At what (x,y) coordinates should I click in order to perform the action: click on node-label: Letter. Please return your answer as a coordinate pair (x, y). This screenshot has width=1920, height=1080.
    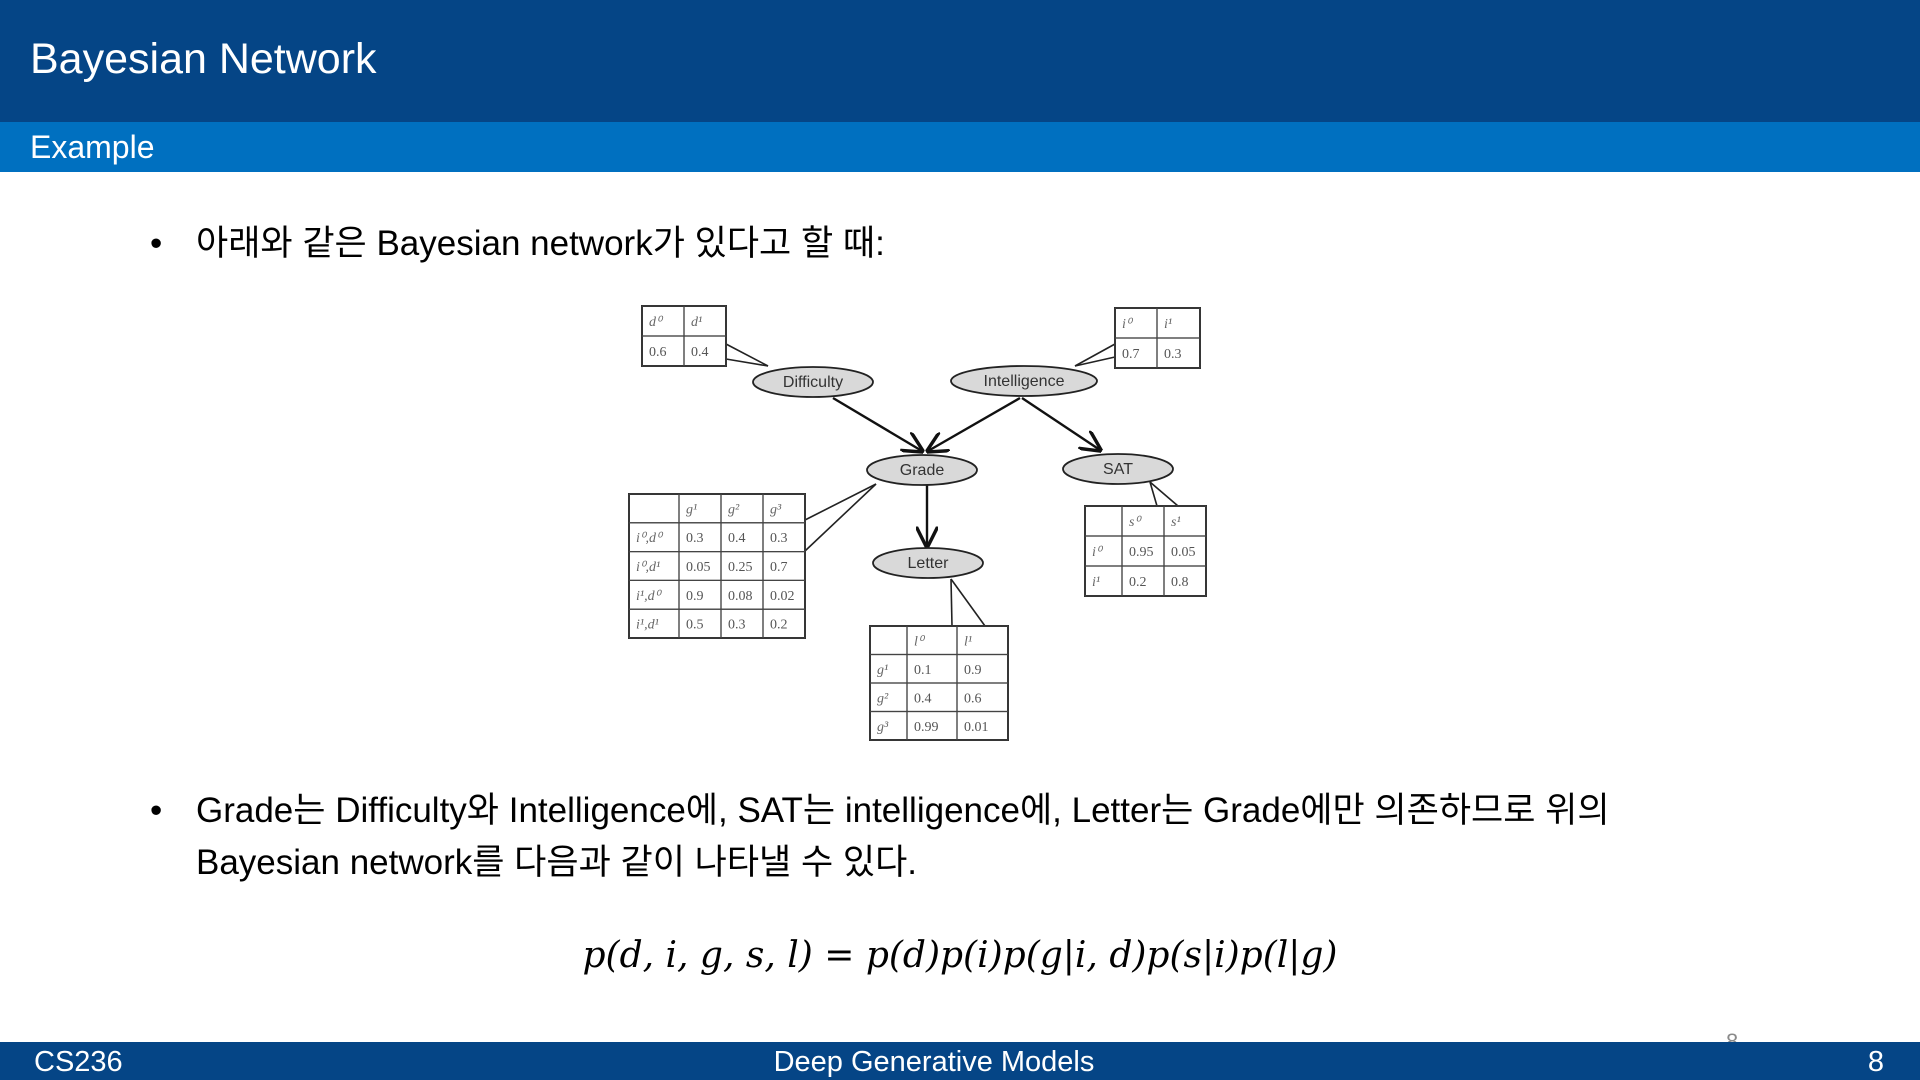
    Looking at the image, I should click on (929, 563).